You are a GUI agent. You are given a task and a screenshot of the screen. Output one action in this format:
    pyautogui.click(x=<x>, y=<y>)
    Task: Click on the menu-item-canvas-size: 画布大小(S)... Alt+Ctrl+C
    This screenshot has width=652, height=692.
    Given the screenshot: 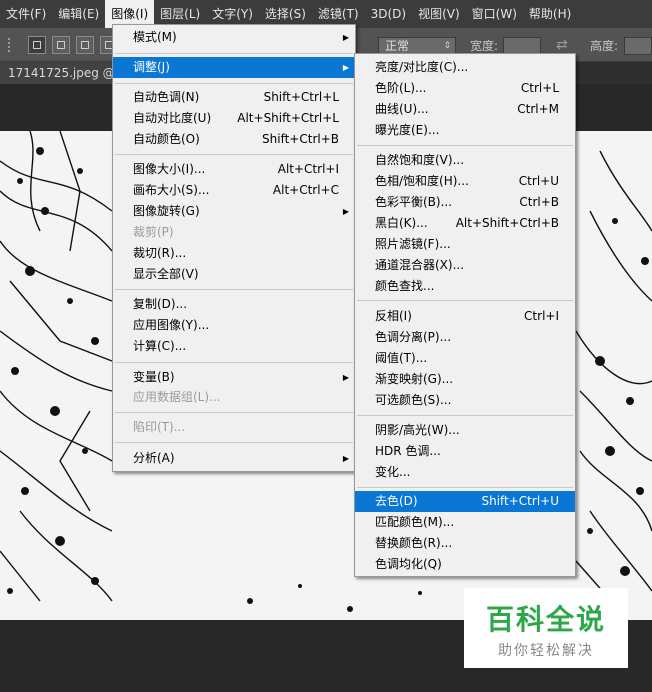 What is the action you would take?
    pyautogui.click(x=234, y=190)
    